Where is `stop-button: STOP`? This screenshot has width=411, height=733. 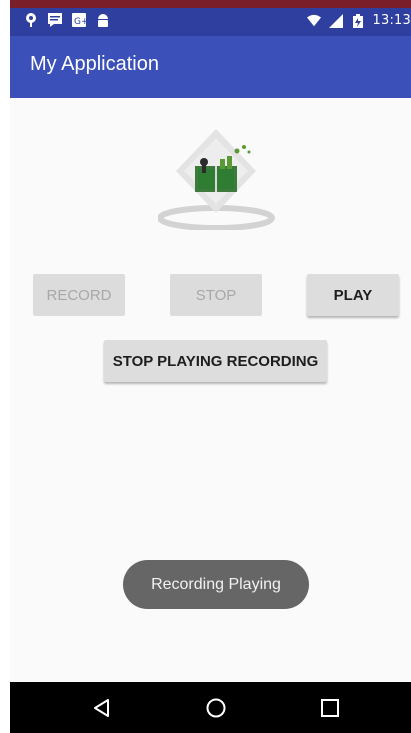 stop-button: STOP is located at coordinates (216, 295).